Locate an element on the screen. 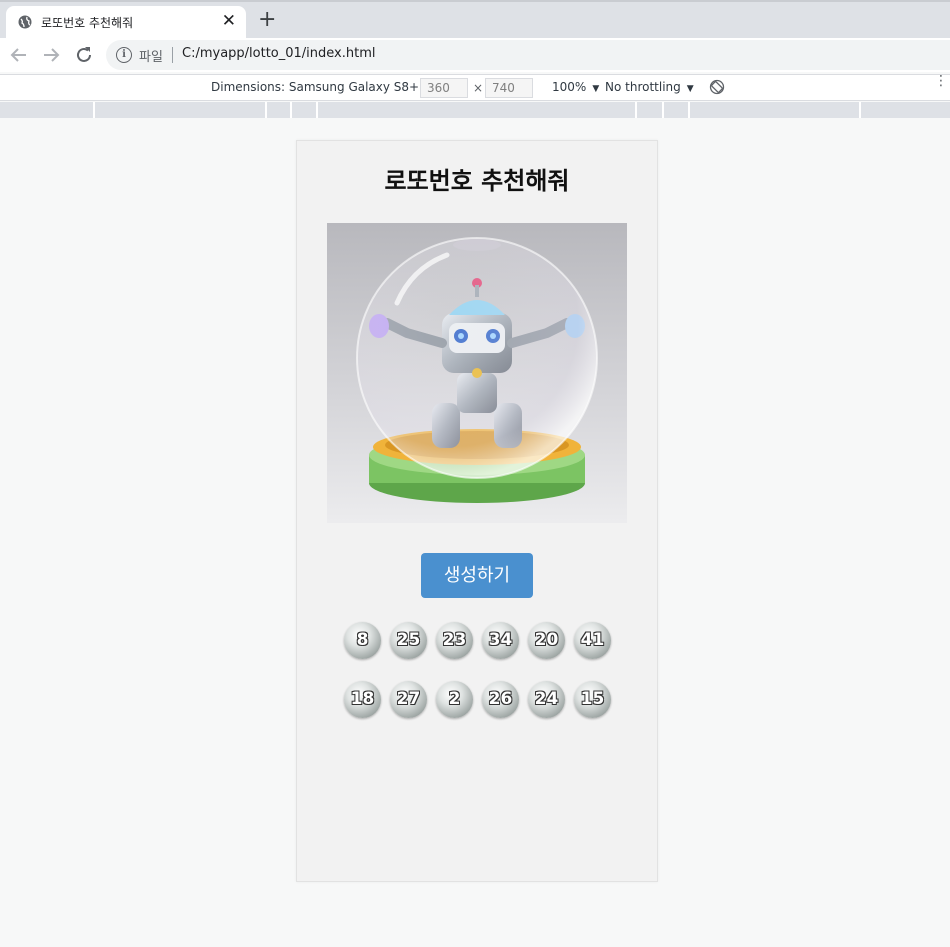 Image resolution: width=950 pixels, height=947 pixels. new-tab-button: + is located at coordinates (267, 20).